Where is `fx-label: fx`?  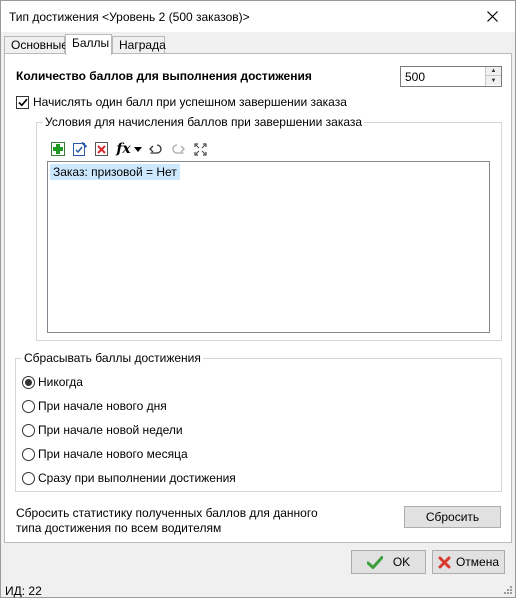
fx-label: fx is located at coordinates (123, 149).